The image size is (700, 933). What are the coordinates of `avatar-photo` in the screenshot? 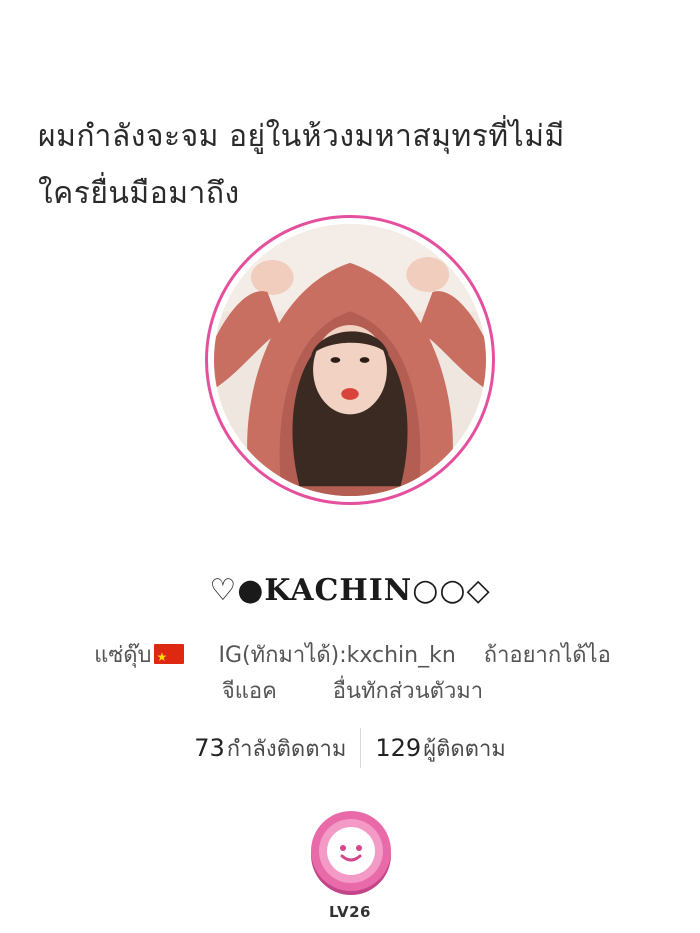 It's located at (350, 360).